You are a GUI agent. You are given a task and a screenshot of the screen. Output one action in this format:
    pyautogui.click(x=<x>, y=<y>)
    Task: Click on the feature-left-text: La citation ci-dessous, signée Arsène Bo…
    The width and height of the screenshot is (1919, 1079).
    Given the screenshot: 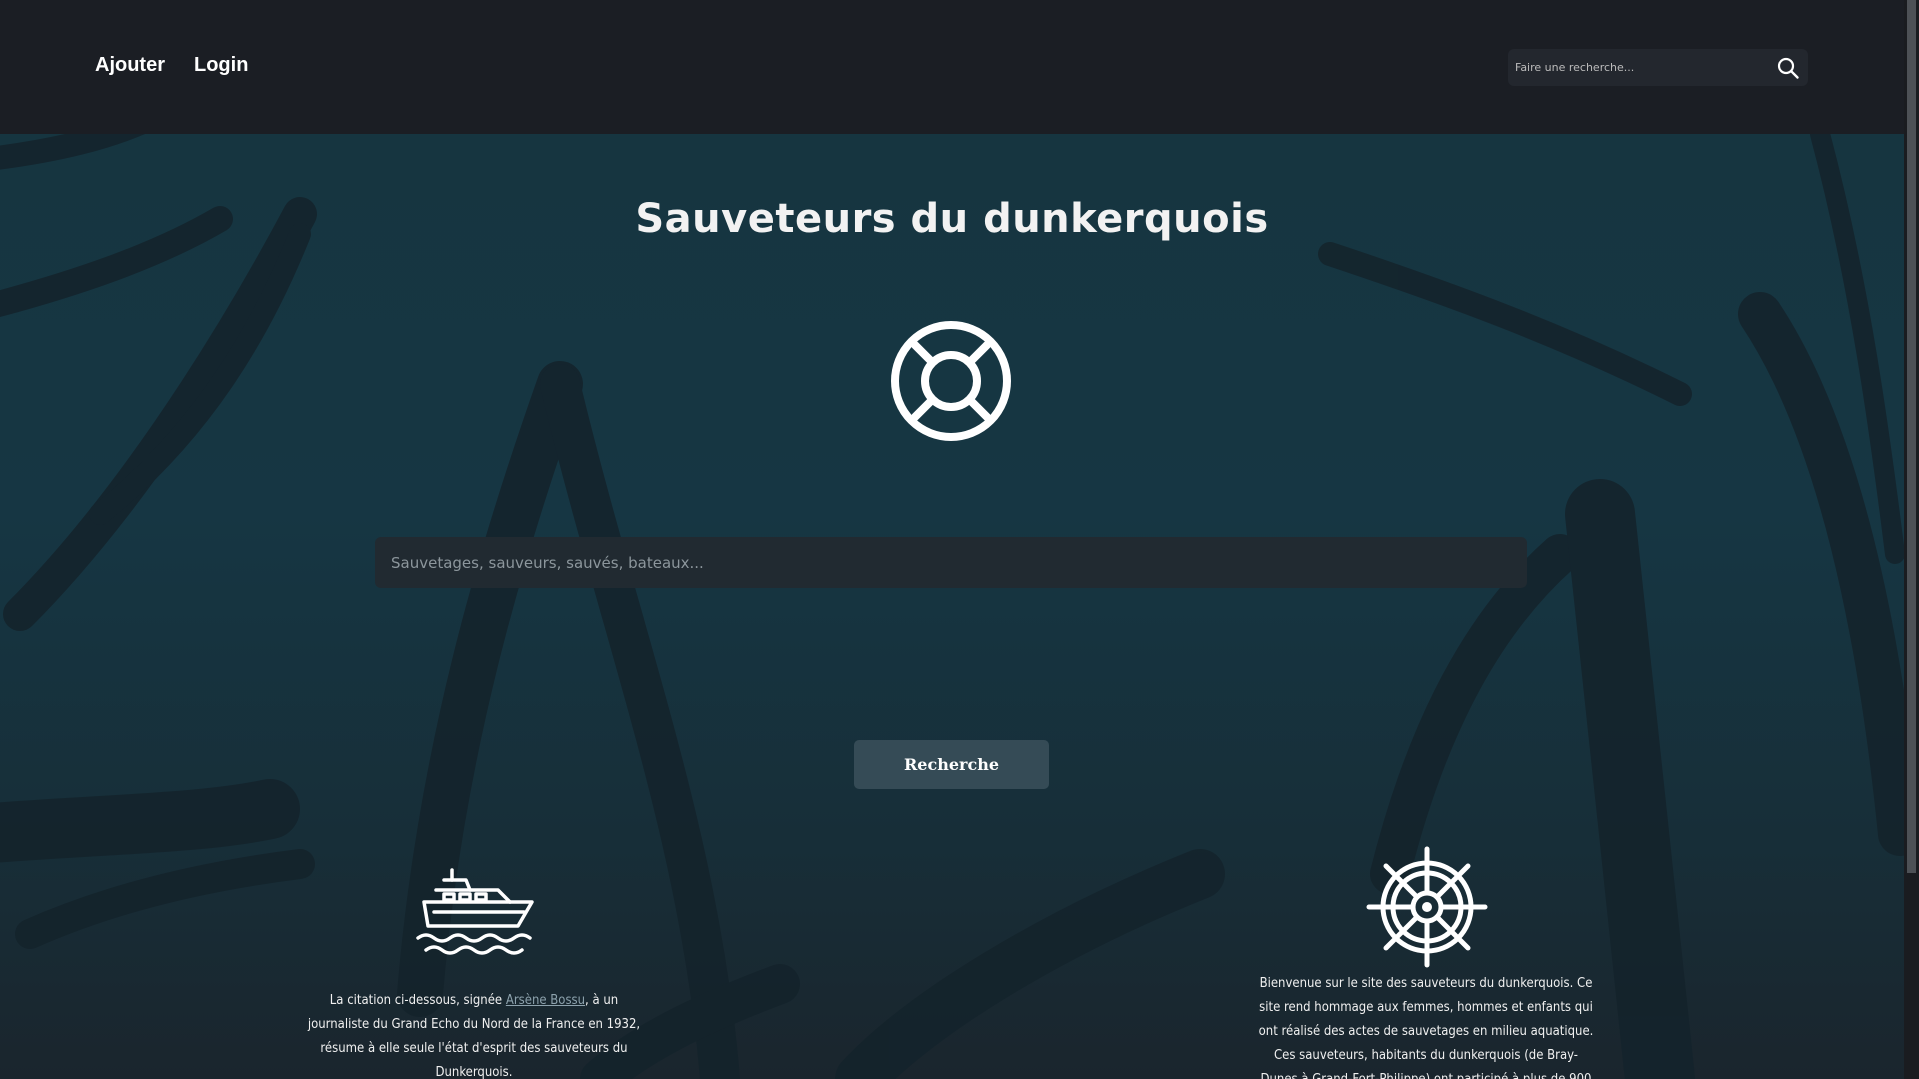 What is the action you would take?
    pyautogui.click(x=474, y=1034)
    